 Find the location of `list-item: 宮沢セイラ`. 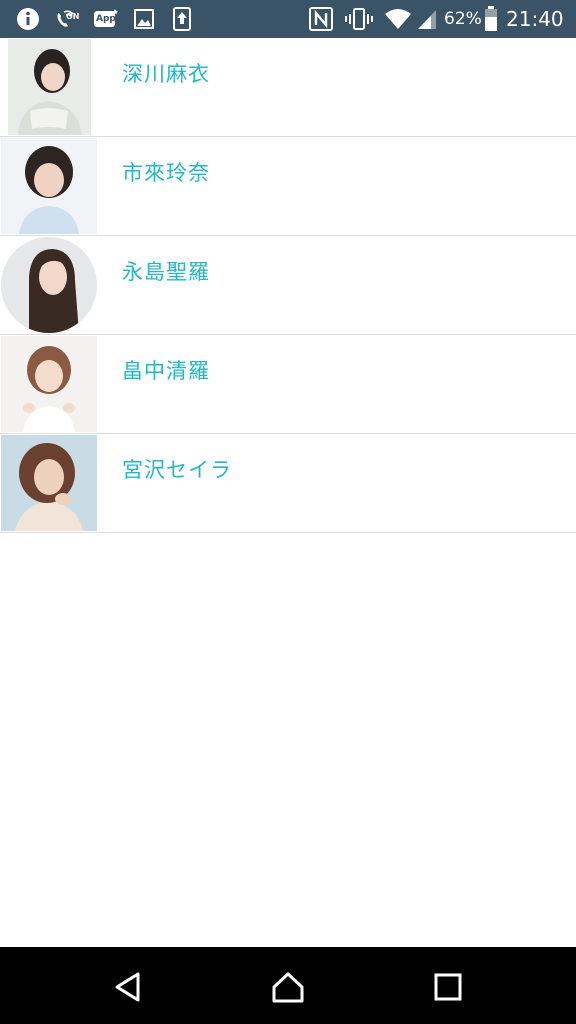

list-item: 宮沢セイラ is located at coordinates (288, 483).